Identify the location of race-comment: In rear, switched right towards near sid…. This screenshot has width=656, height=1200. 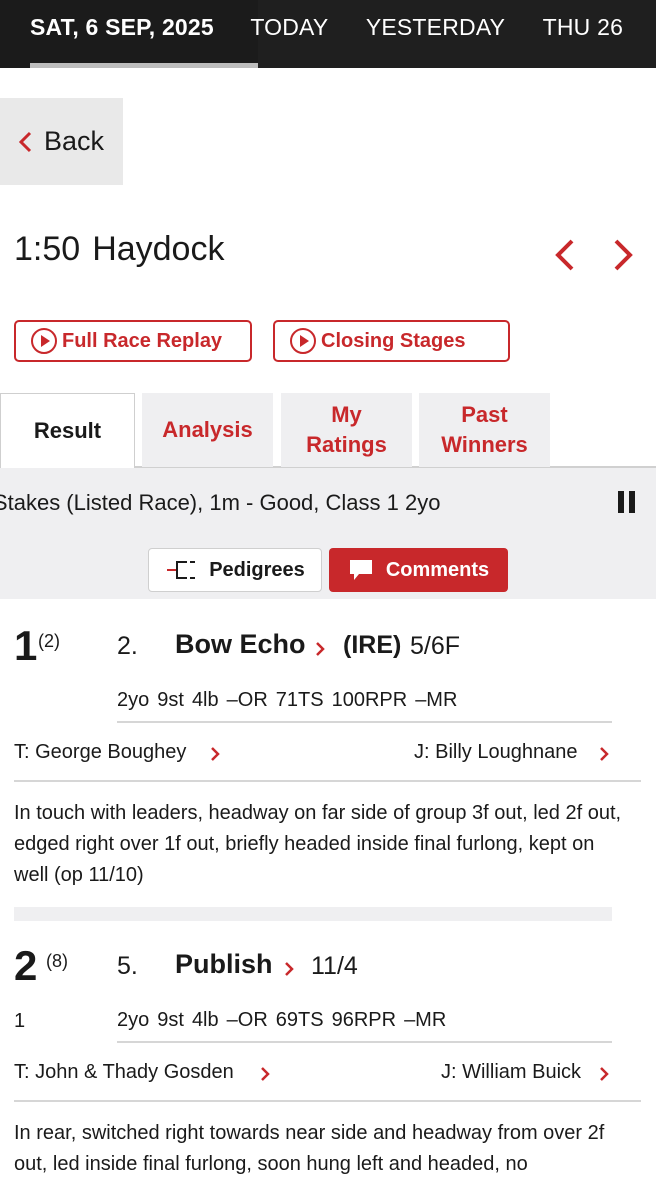
(309, 1148).